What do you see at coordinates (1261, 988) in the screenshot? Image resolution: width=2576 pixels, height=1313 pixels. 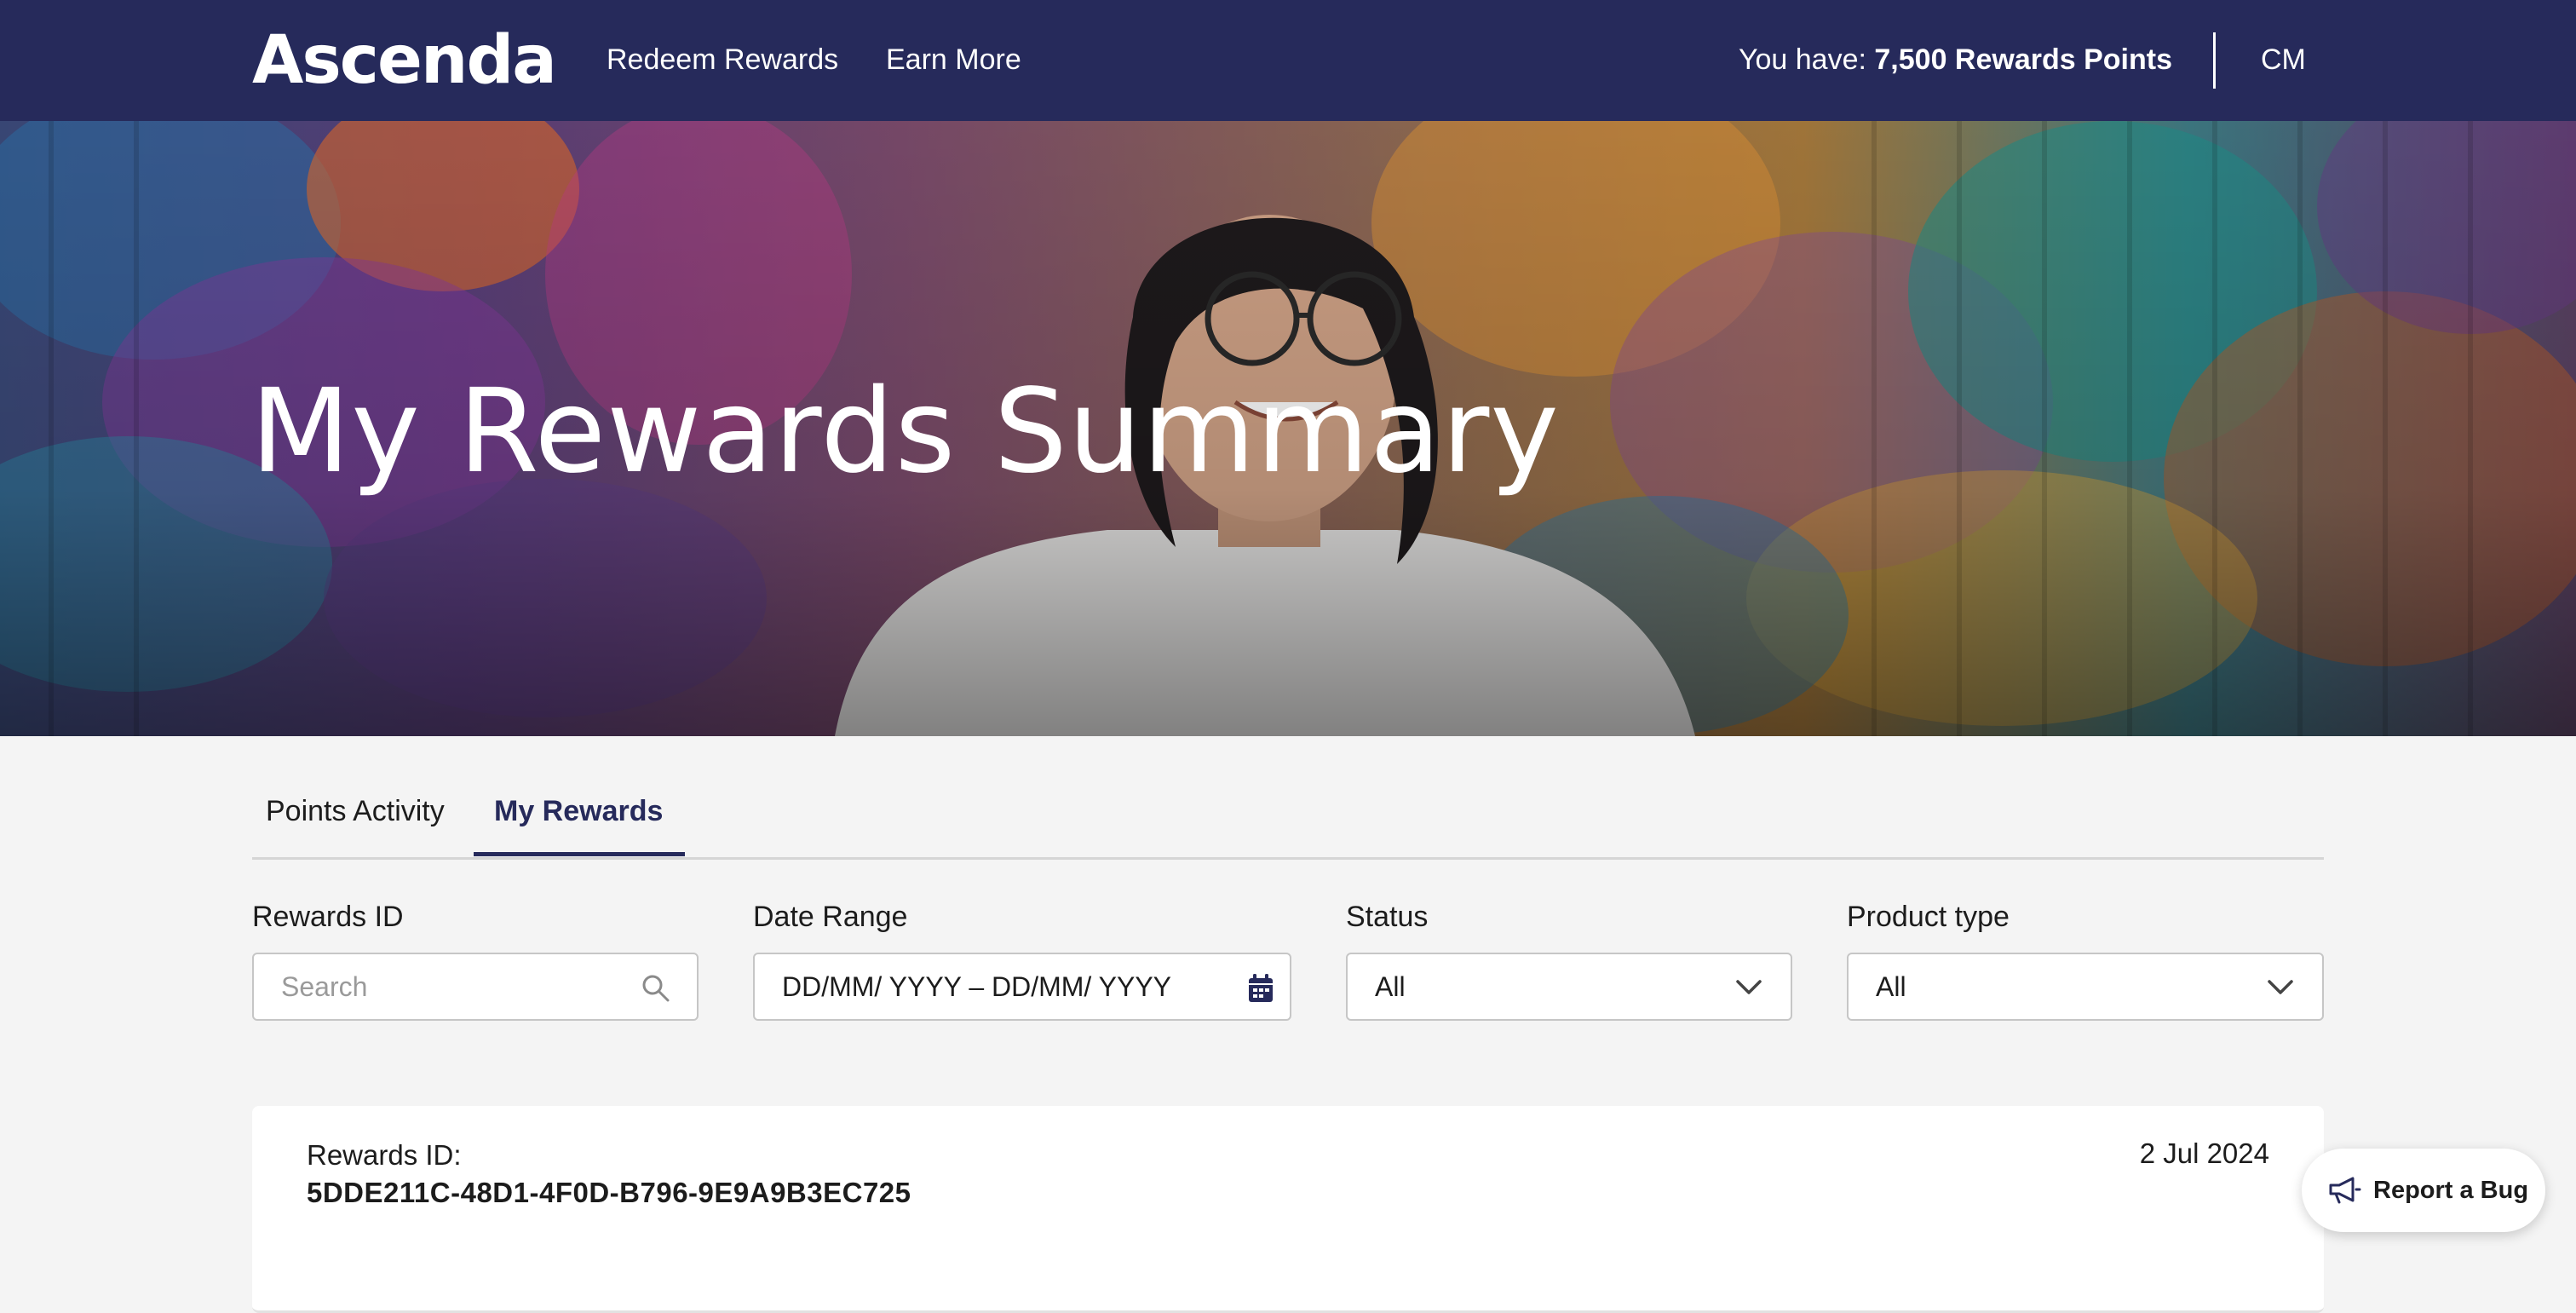 I see `calendar-icon` at bounding box center [1261, 988].